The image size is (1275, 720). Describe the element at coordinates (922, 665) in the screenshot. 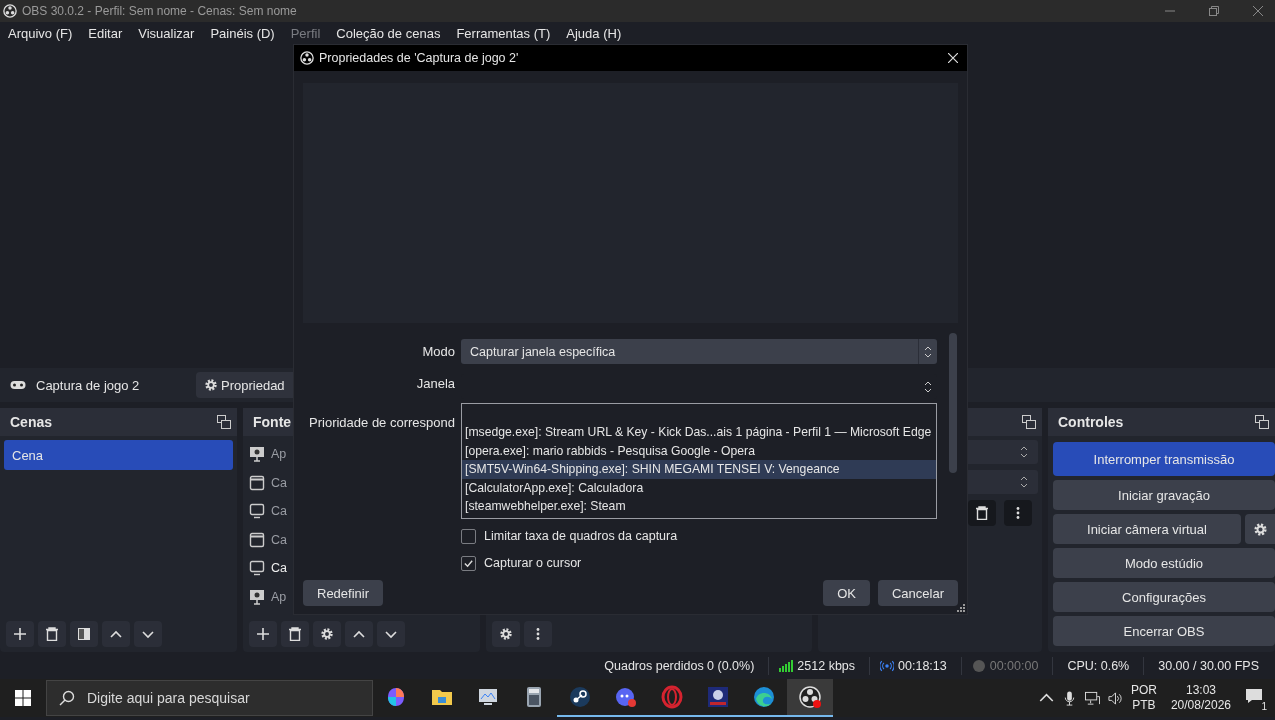

I see `stream-time: 00:18:13` at that location.